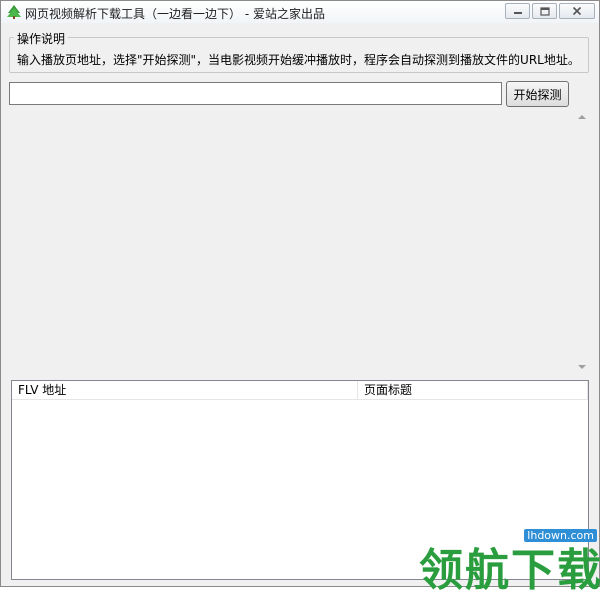 Image resolution: width=600 pixels, height=598 pixels. Describe the element at coordinates (473, 390) in the screenshot. I see `column-header-page-title: 页面标题` at that location.